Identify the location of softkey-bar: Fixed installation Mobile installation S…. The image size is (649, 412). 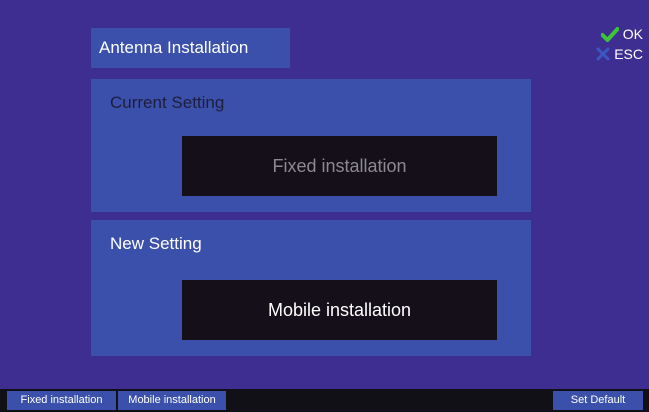
(324, 400).